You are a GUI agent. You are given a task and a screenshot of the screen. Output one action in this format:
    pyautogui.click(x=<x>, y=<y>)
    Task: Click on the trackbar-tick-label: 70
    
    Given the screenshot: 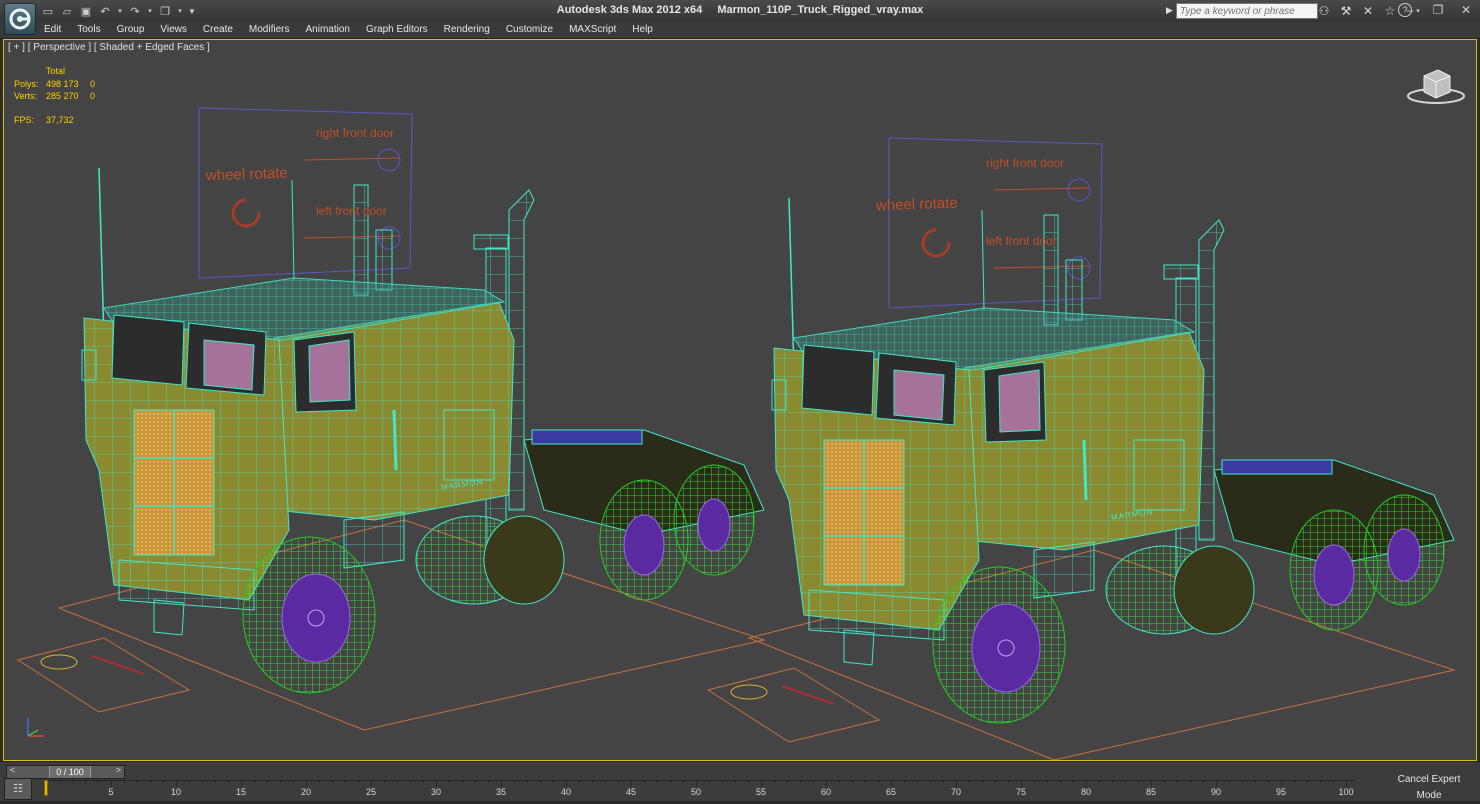 What is the action you would take?
    pyautogui.click(x=956, y=792)
    